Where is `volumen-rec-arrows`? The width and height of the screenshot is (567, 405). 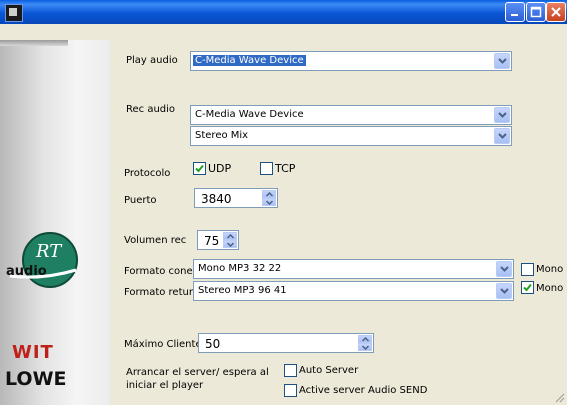
volumen-rec-arrows is located at coordinates (230, 240).